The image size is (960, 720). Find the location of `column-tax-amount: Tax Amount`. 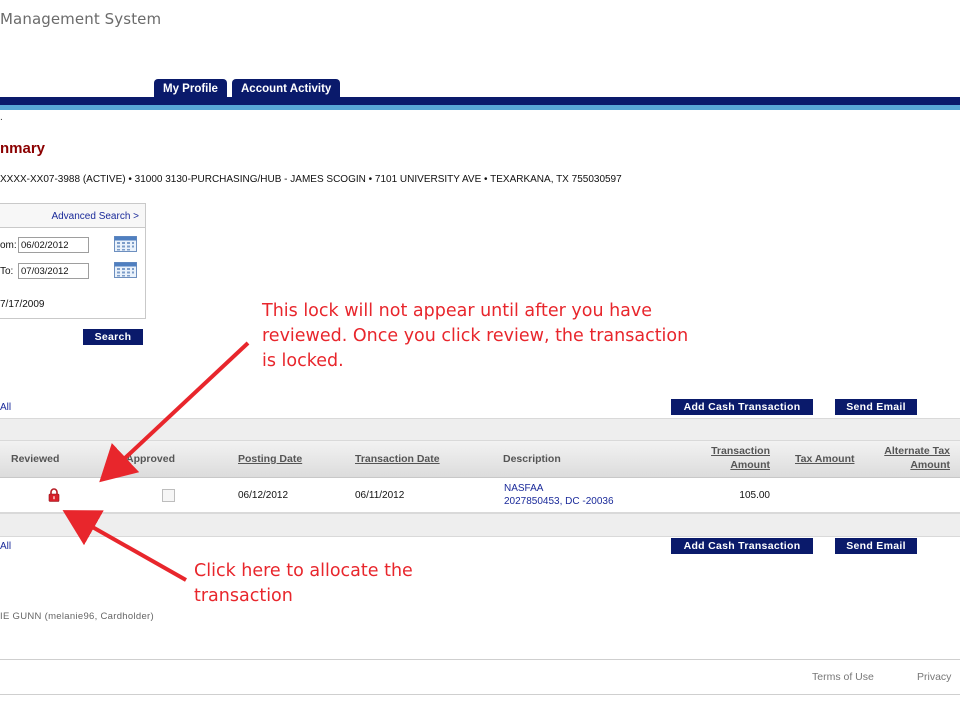

column-tax-amount: Tax Amount is located at coordinates (825, 459).